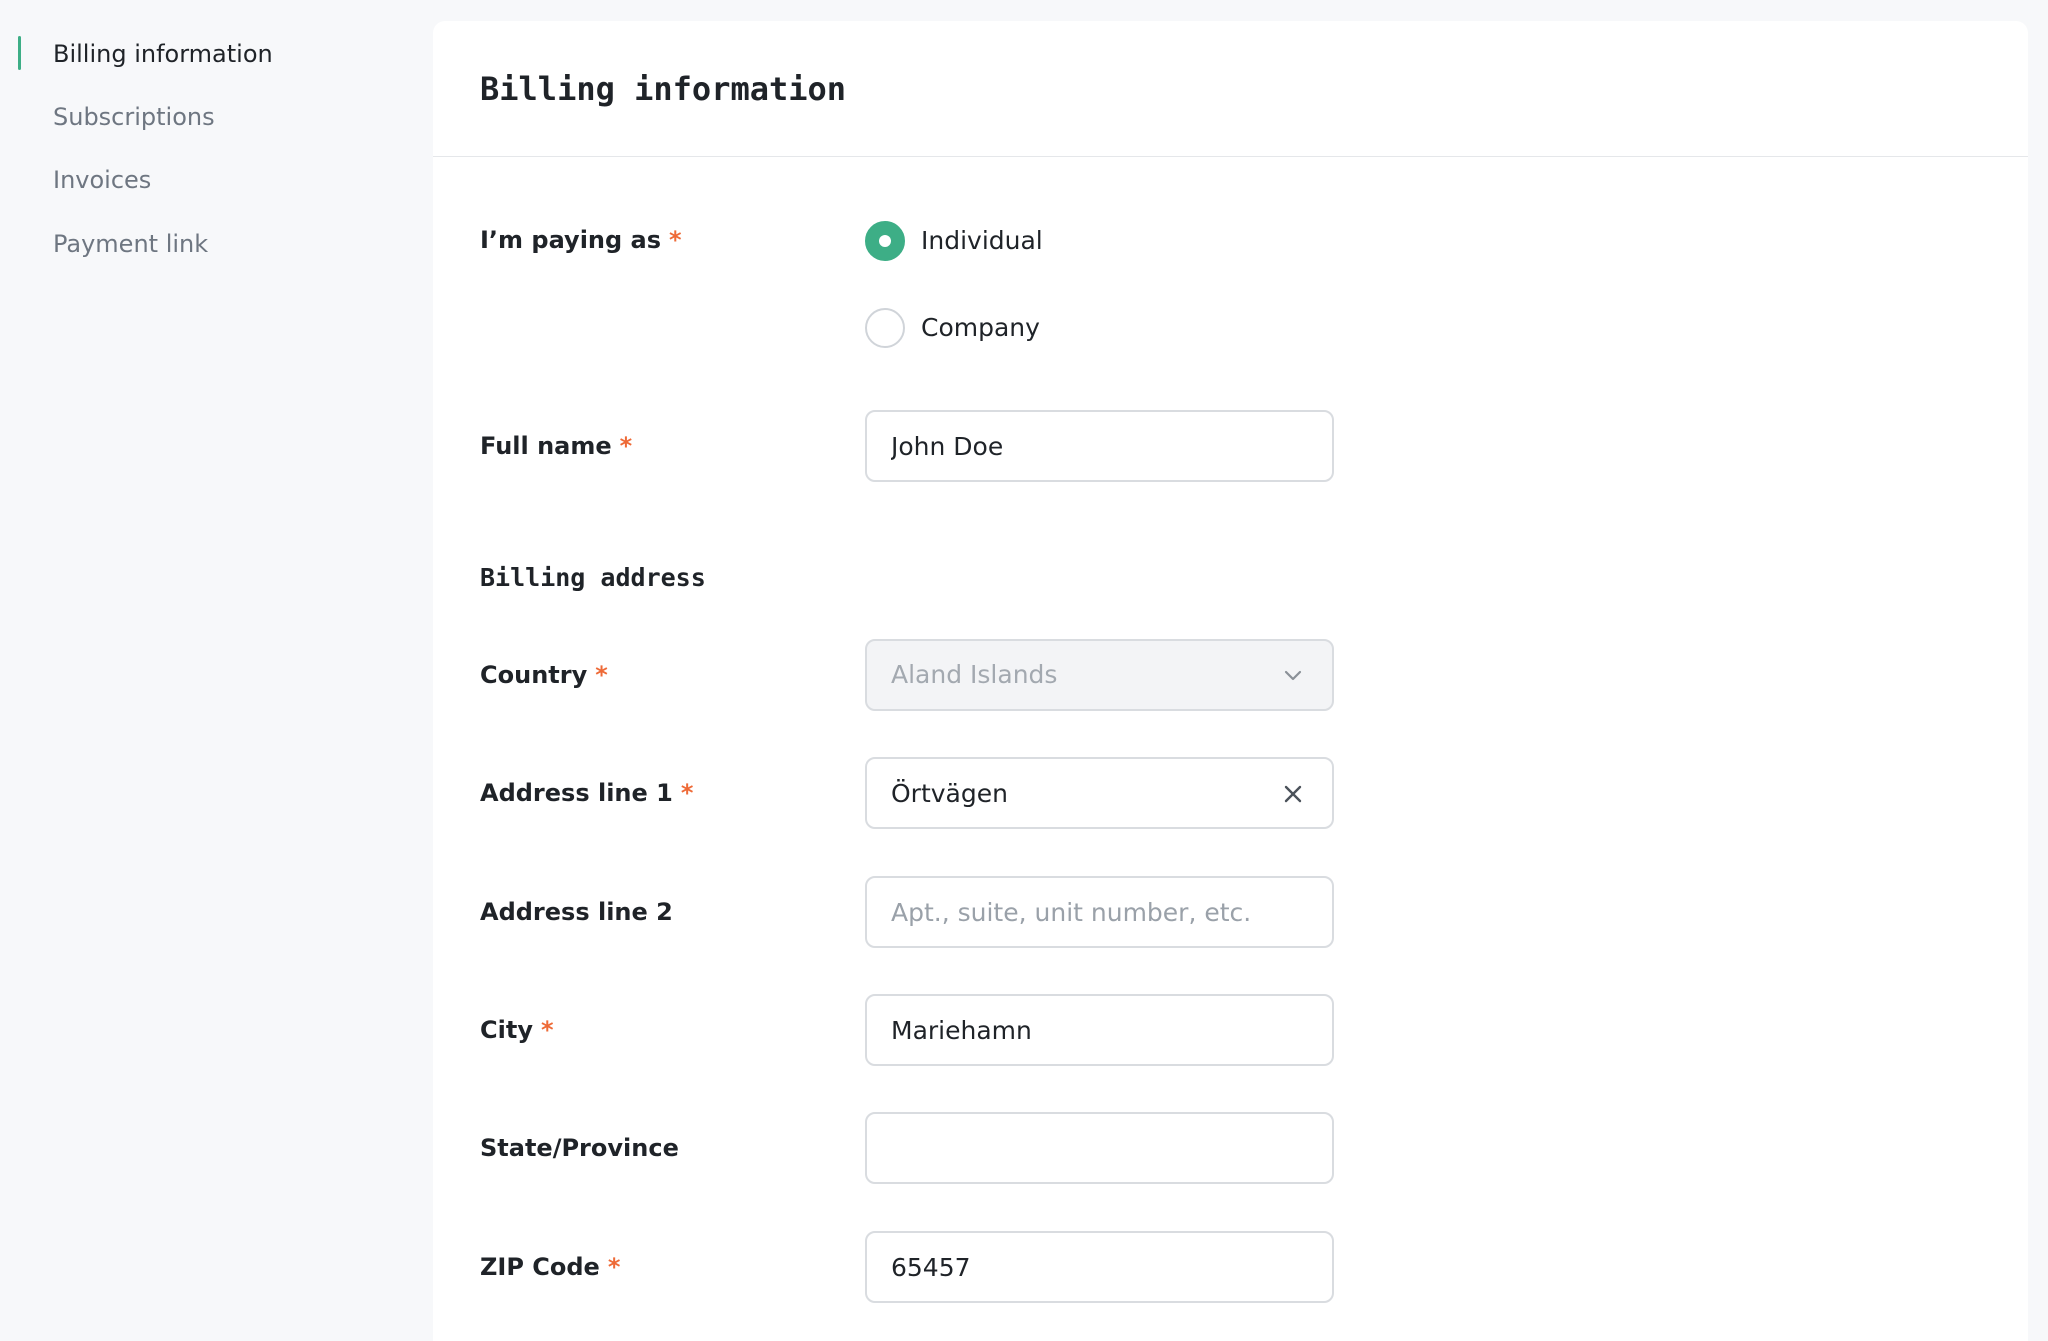 This screenshot has height=1341, width=2048. Describe the element at coordinates (593, 577) in the screenshot. I see `billing-address-title: Billing address` at that location.